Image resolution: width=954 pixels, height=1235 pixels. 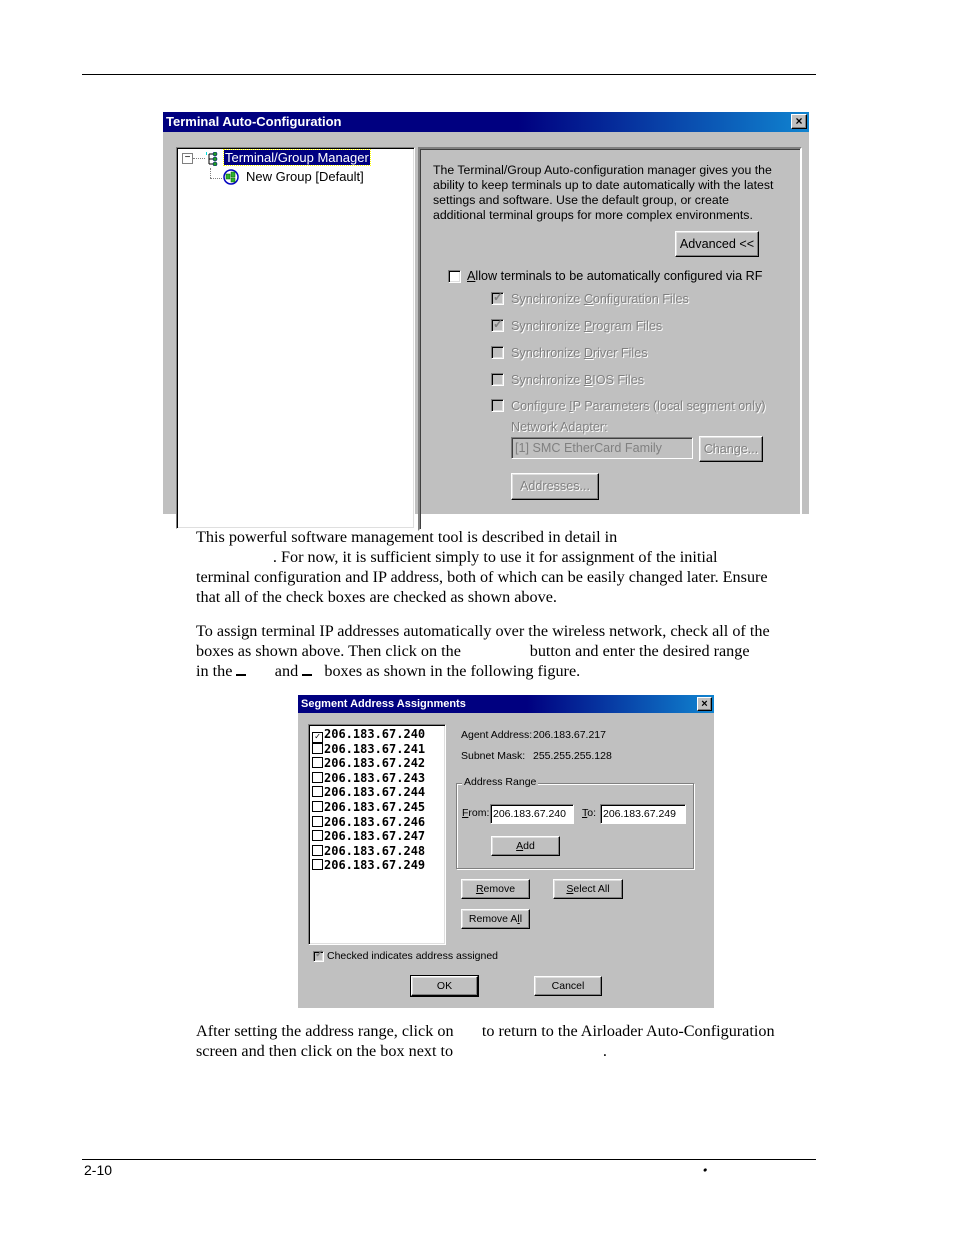 What do you see at coordinates (318, 955) in the screenshot?
I see `legend-checkbox: ✓` at bounding box center [318, 955].